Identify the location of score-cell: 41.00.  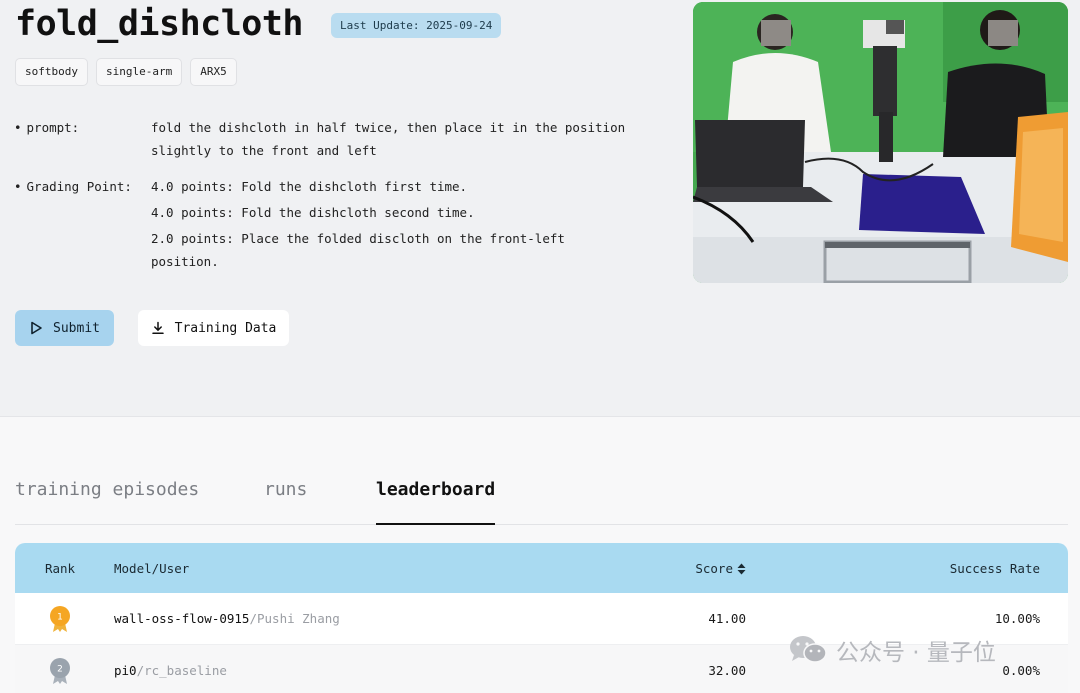
(727, 618).